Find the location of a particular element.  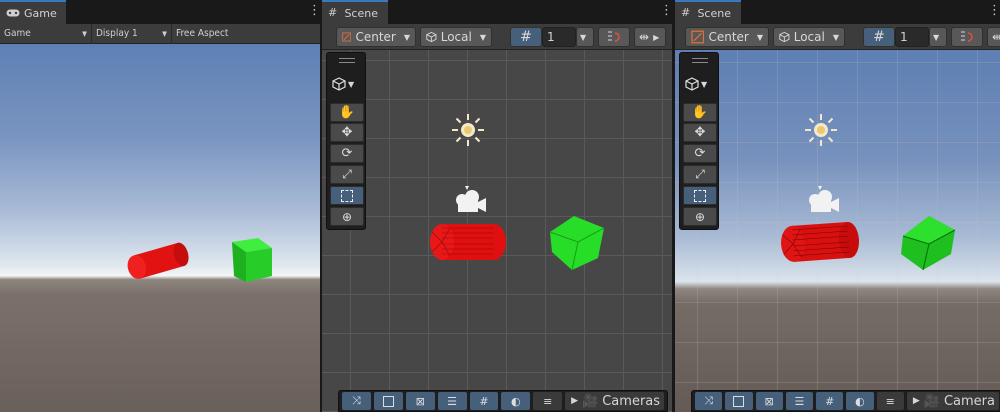

cameras-button: ▶ 🎥 Camera is located at coordinates (952, 401).